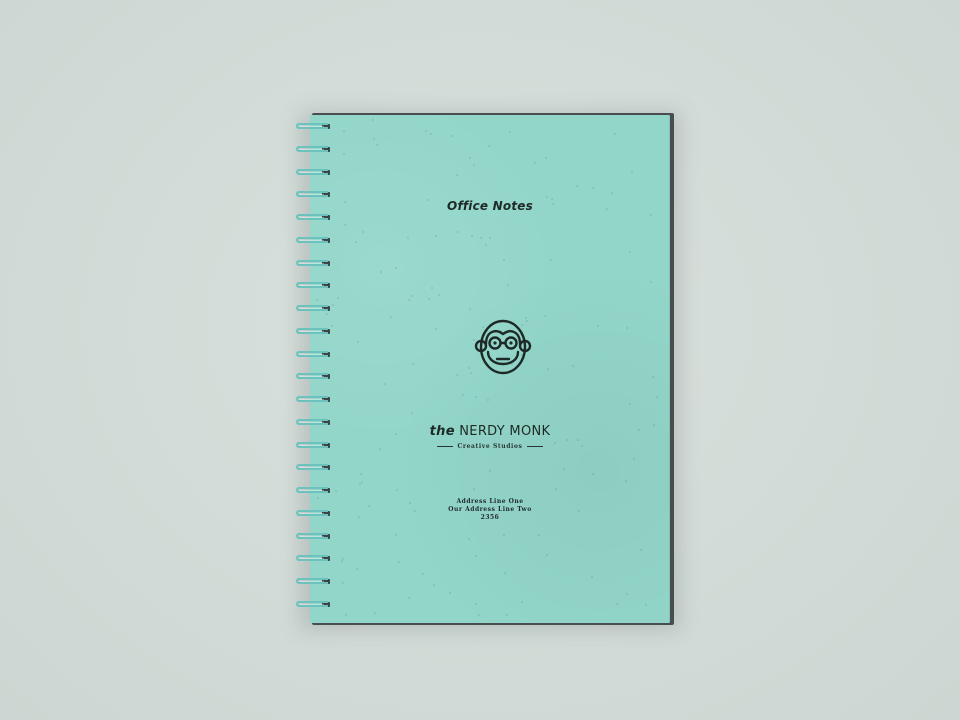 Image resolution: width=960 pixels, height=720 pixels. I want to click on brand-name: NERDY MONK, so click(505, 431).